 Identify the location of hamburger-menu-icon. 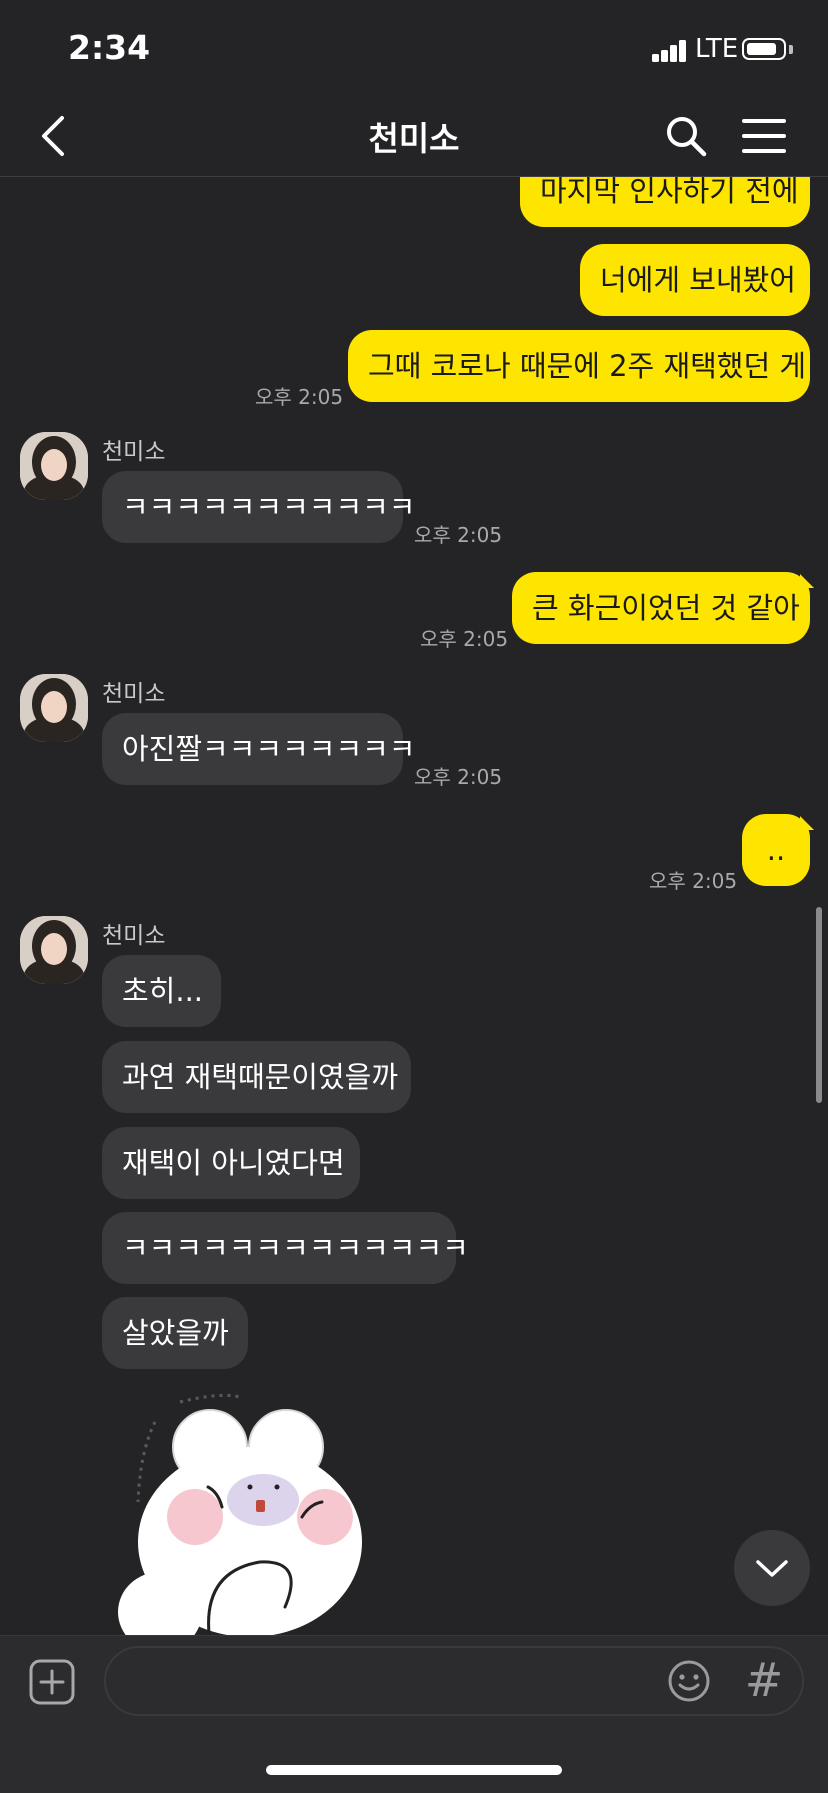
(764, 136).